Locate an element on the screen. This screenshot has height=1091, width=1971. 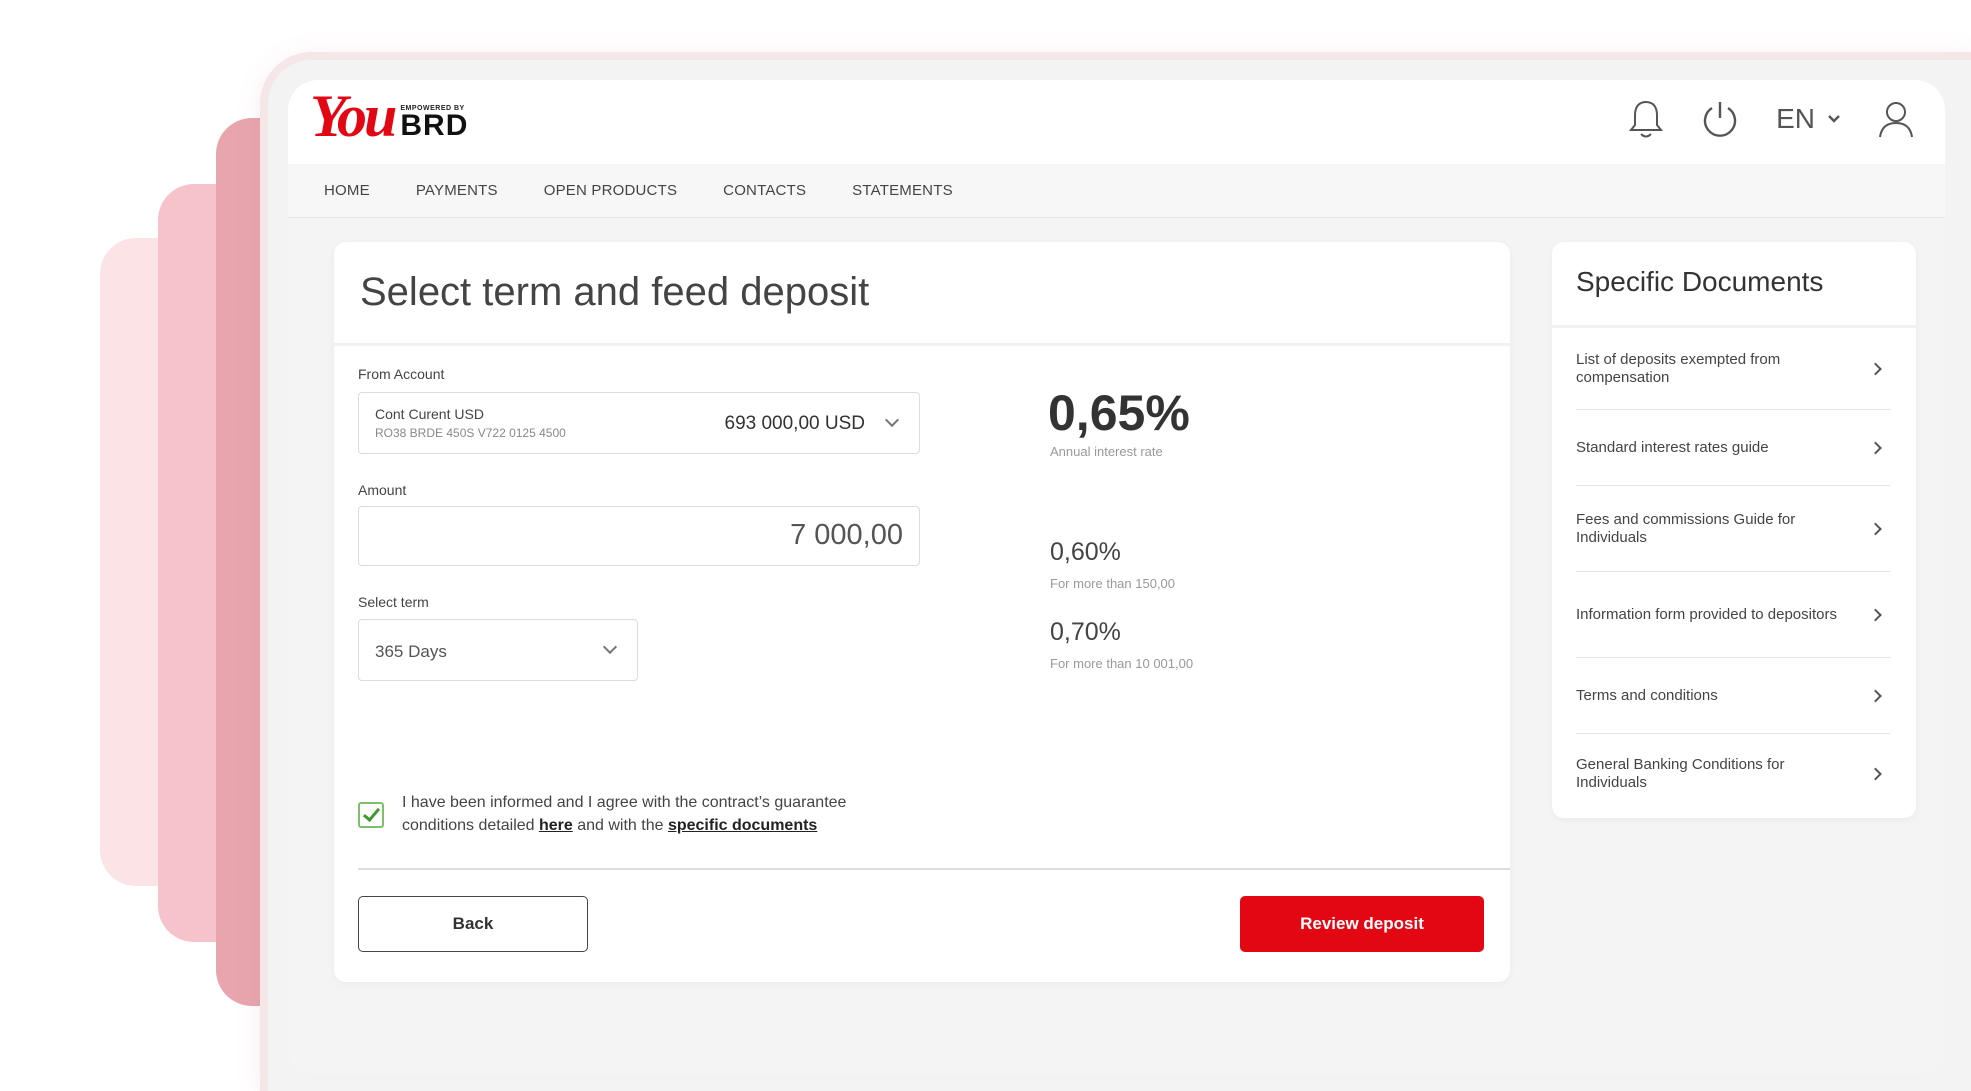
back-button: Back is located at coordinates (473, 924).